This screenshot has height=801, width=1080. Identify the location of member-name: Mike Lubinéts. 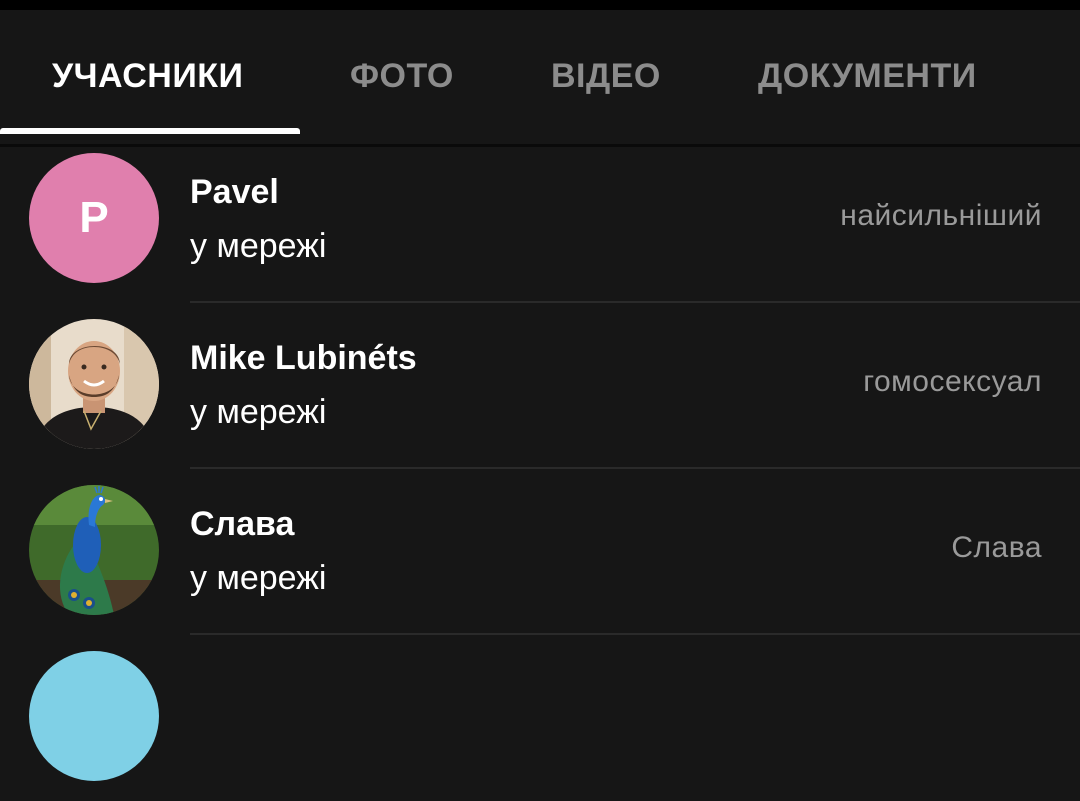
(303, 358).